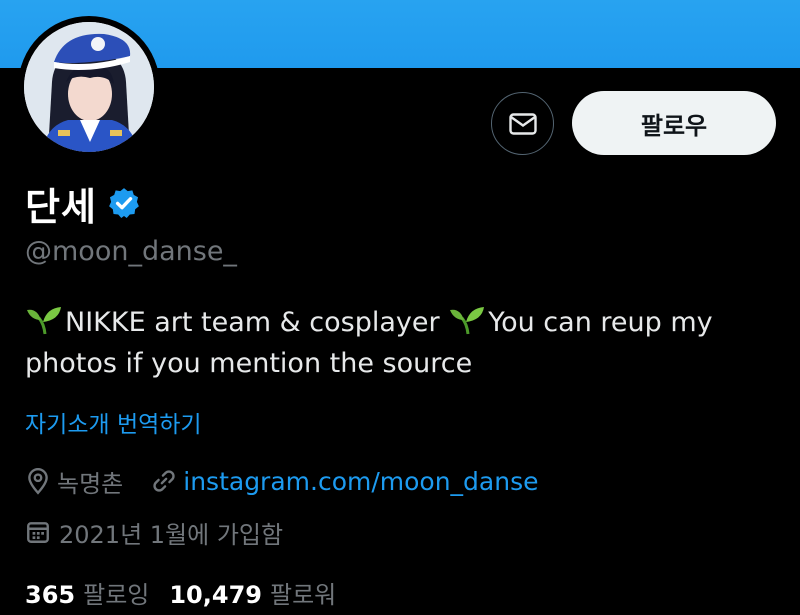 This screenshot has width=800, height=615. Describe the element at coordinates (164, 481) in the screenshot. I see `link-icon` at that location.